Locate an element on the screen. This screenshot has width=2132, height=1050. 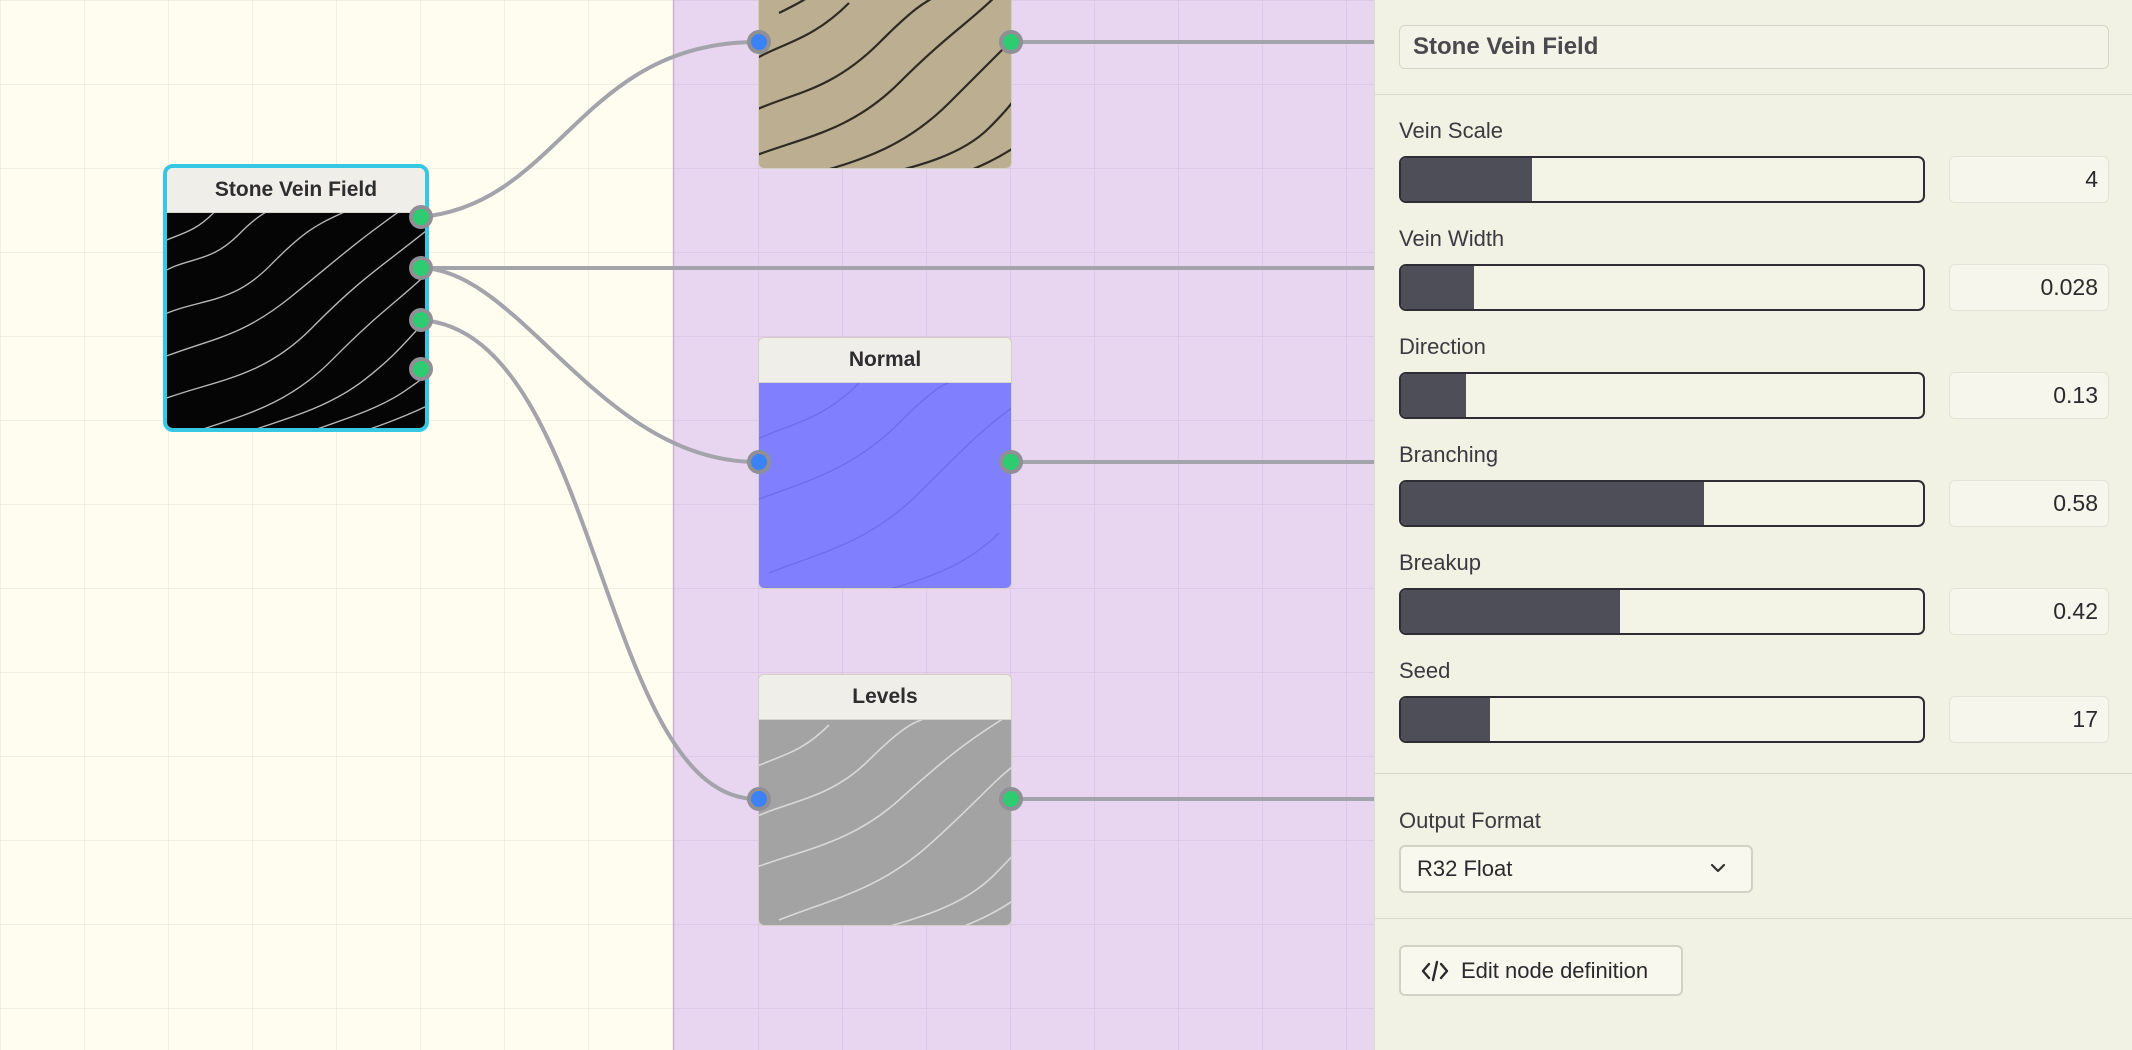
slider-branching is located at coordinates (1662, 503).